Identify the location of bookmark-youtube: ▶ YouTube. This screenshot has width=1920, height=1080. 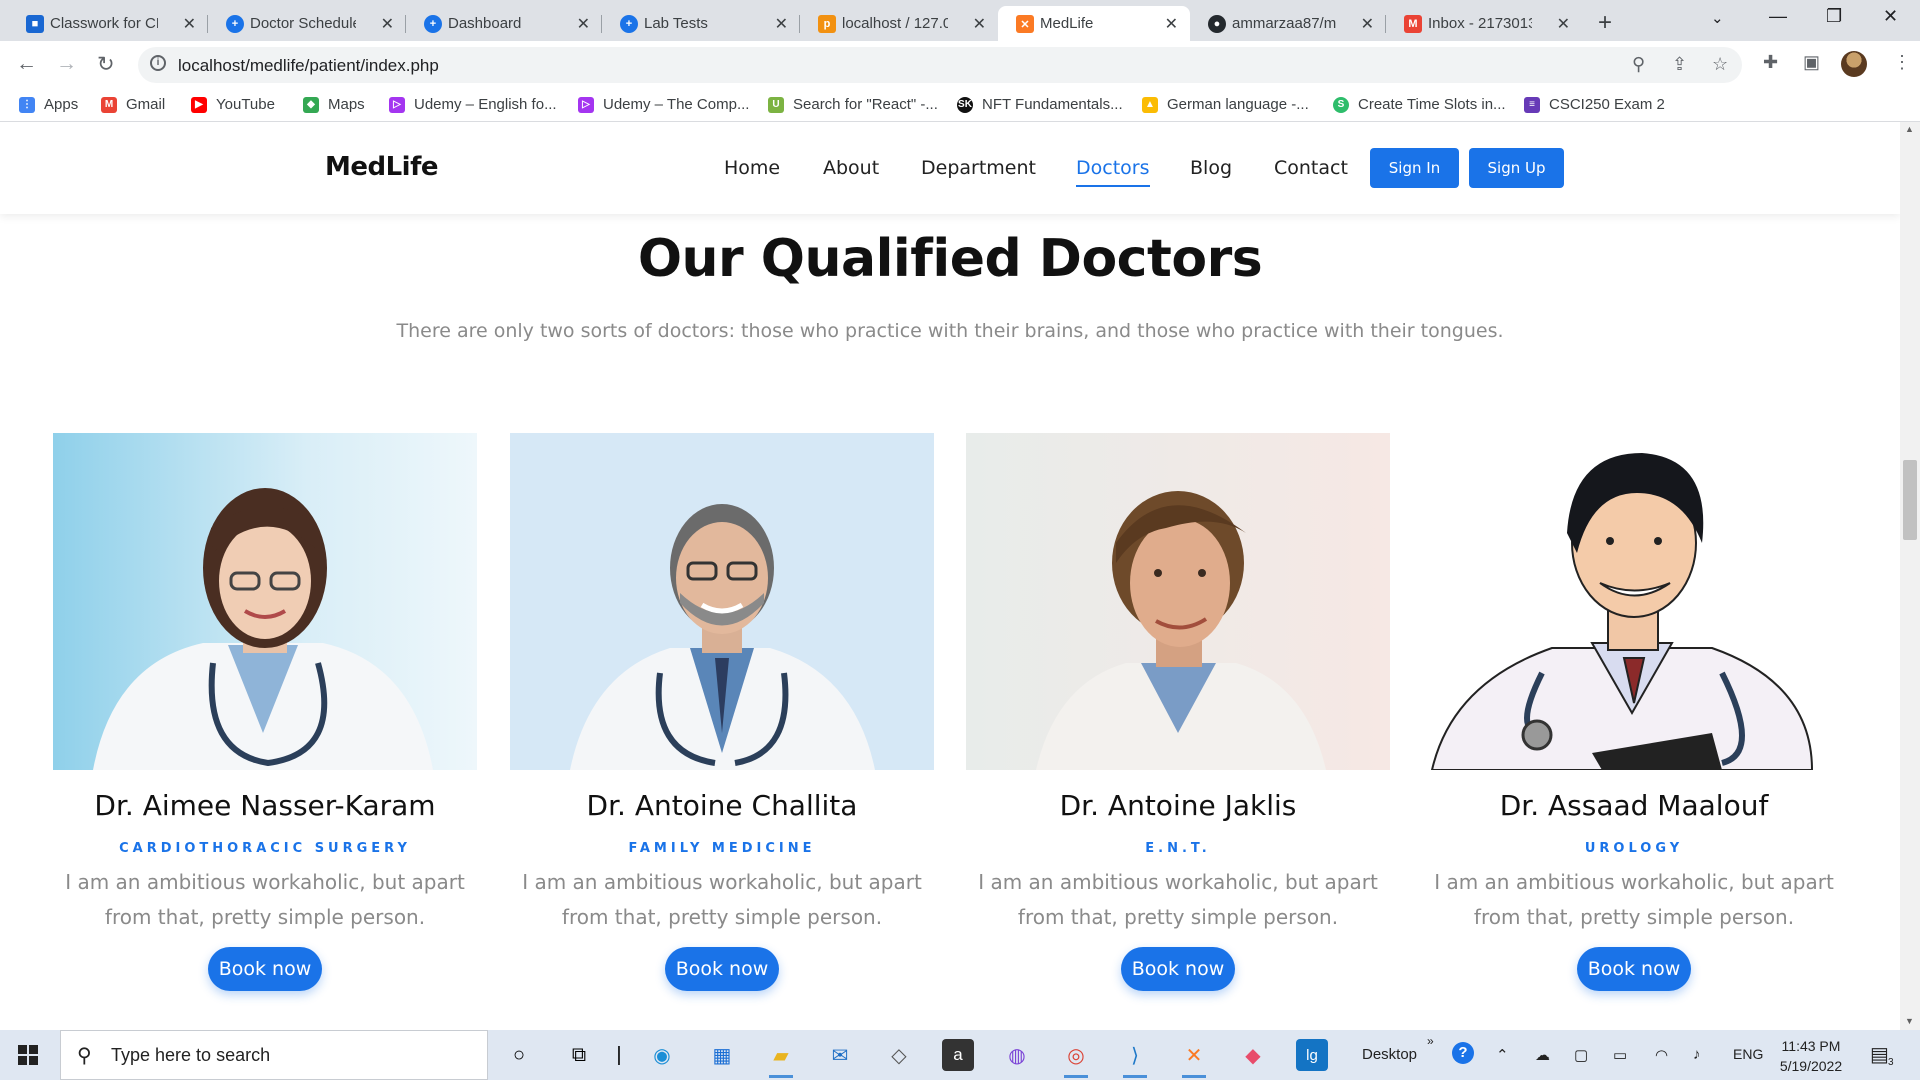
(233, 104).